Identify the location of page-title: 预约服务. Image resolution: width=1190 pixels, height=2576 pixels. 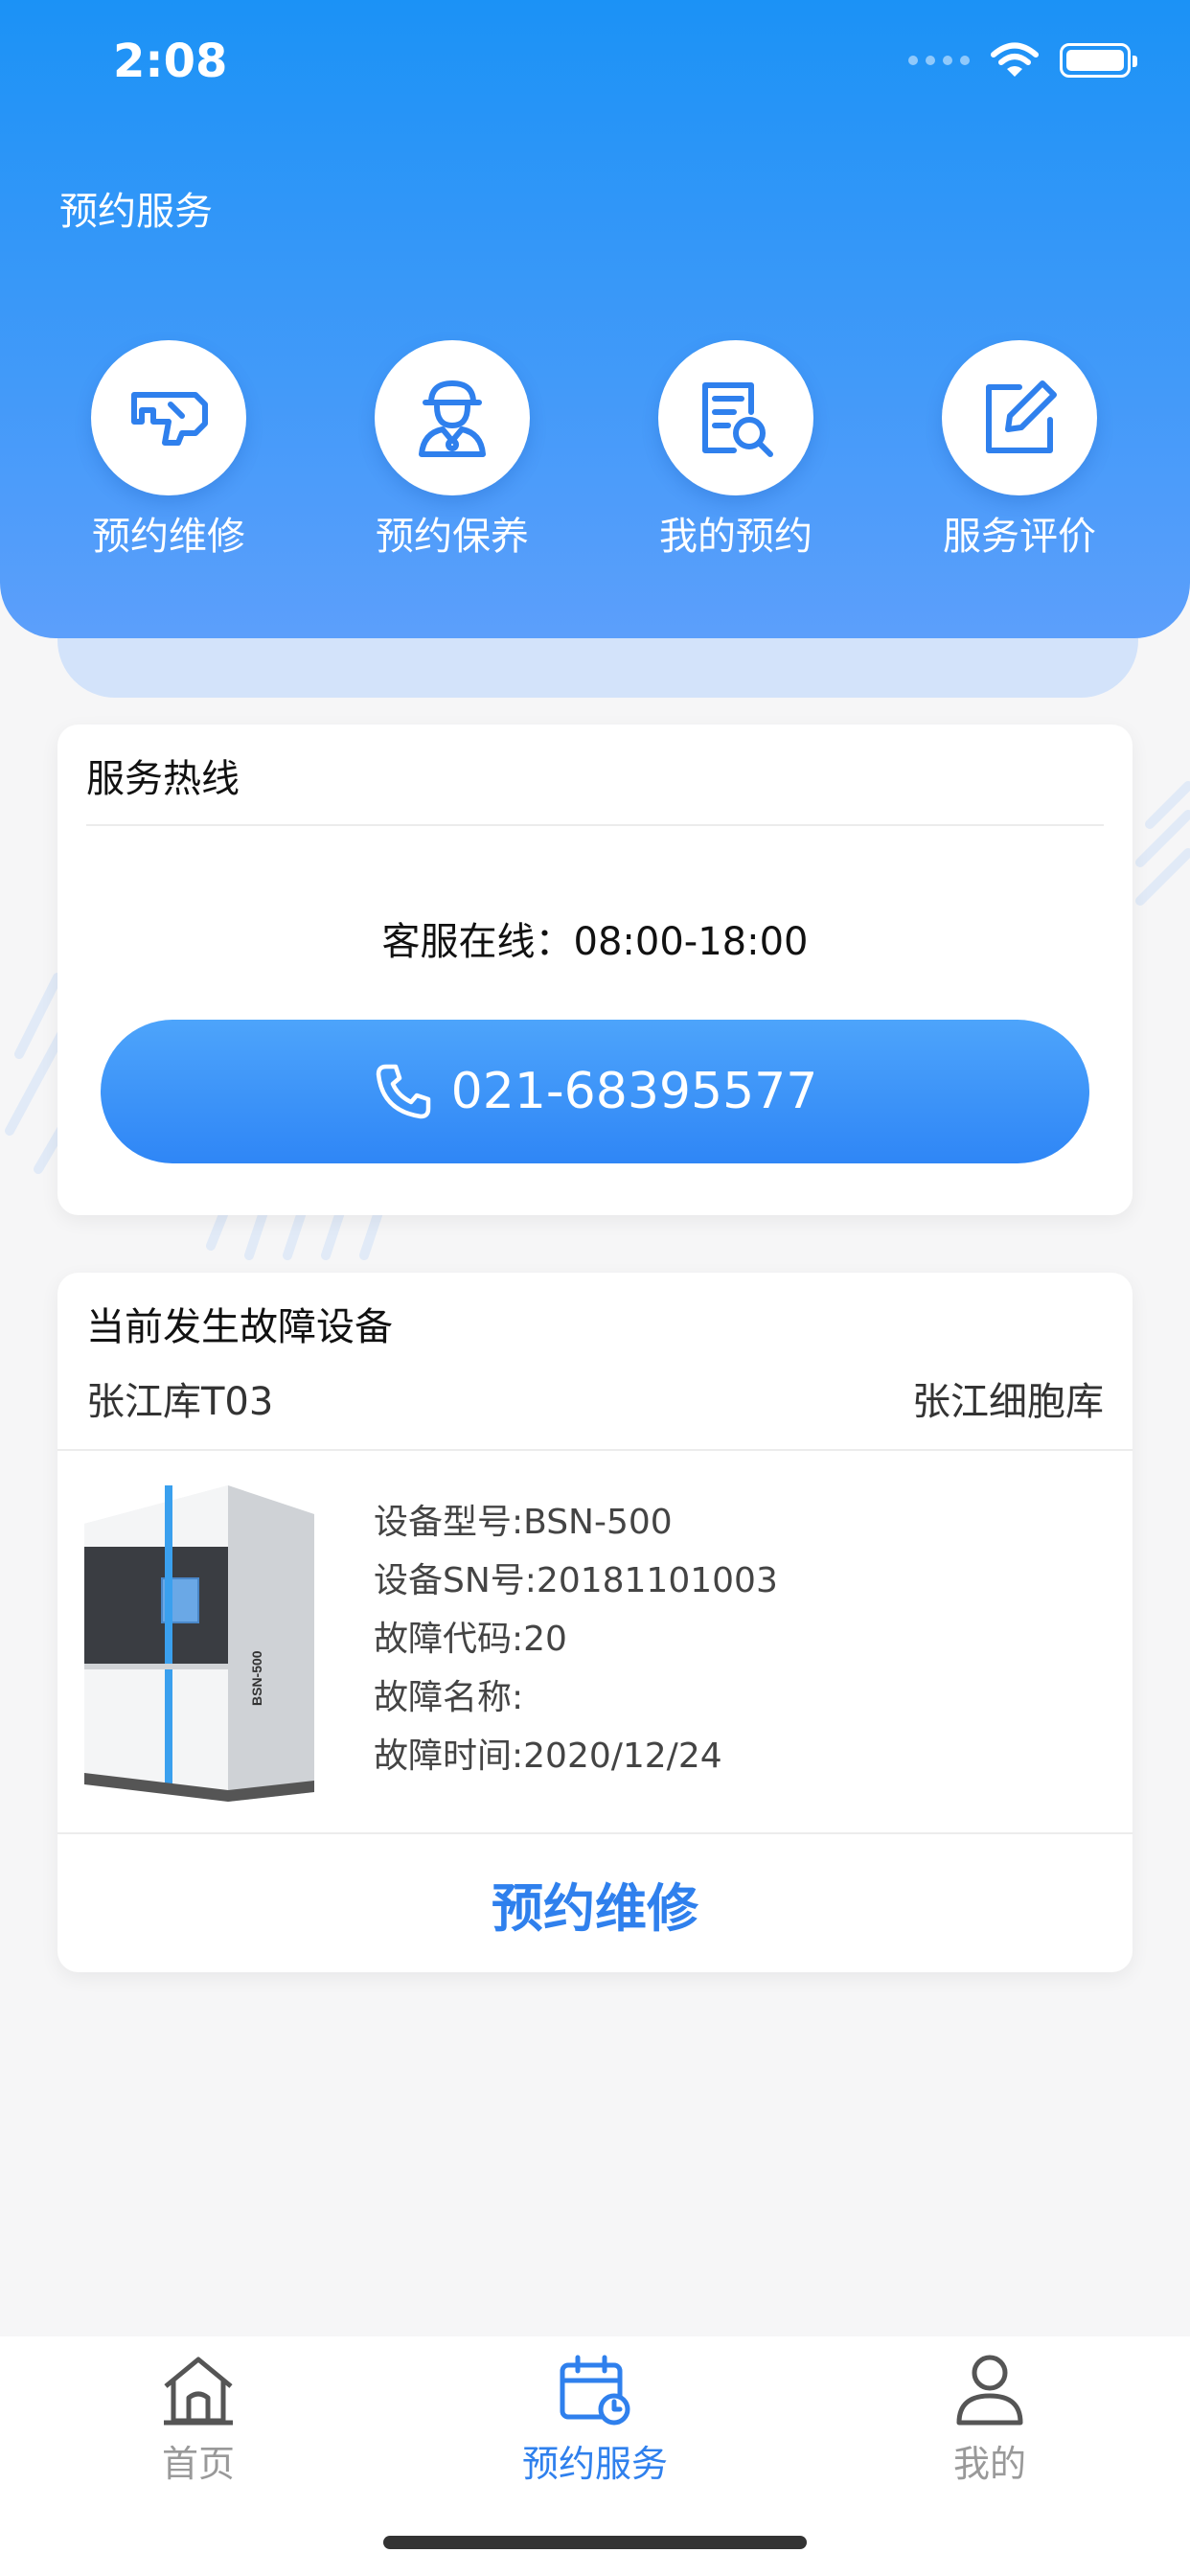
(136, 212).